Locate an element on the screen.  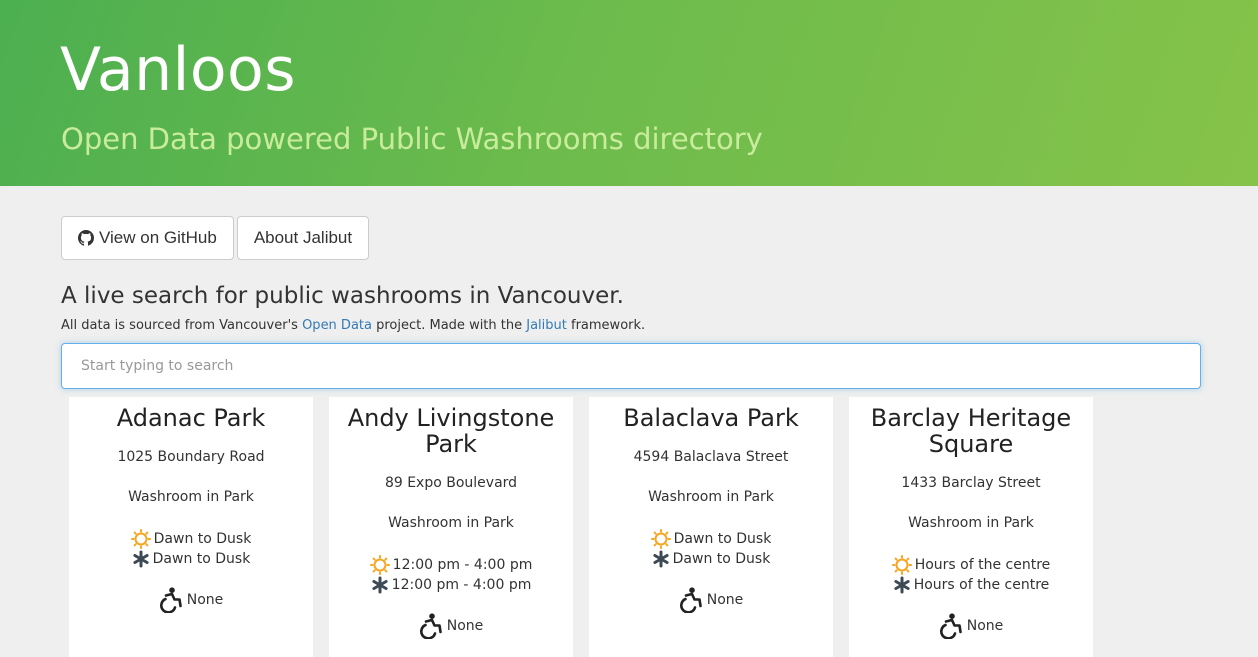
intro-sub-text-3: framework. is located at coordinates (606, 325).